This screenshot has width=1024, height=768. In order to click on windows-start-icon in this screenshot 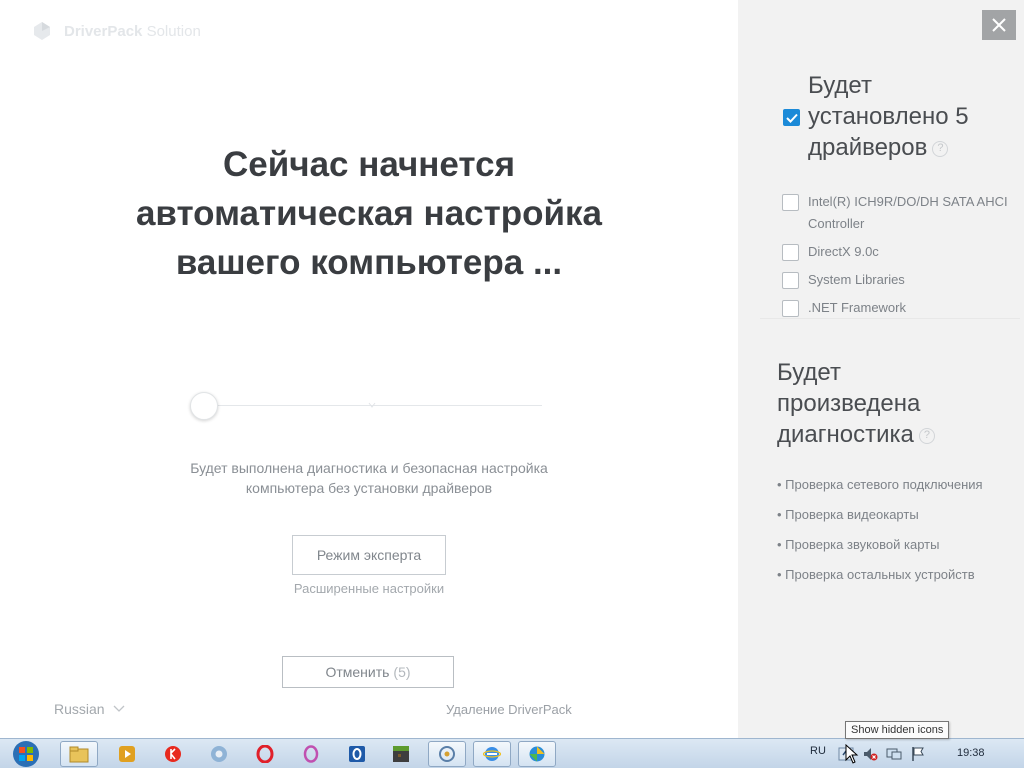, I will do `click(26, 754)`.